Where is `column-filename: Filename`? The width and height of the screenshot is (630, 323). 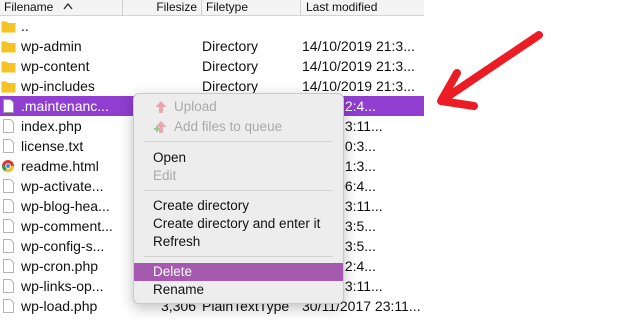
column-filename: Filename is located at coordinates (62, 7).